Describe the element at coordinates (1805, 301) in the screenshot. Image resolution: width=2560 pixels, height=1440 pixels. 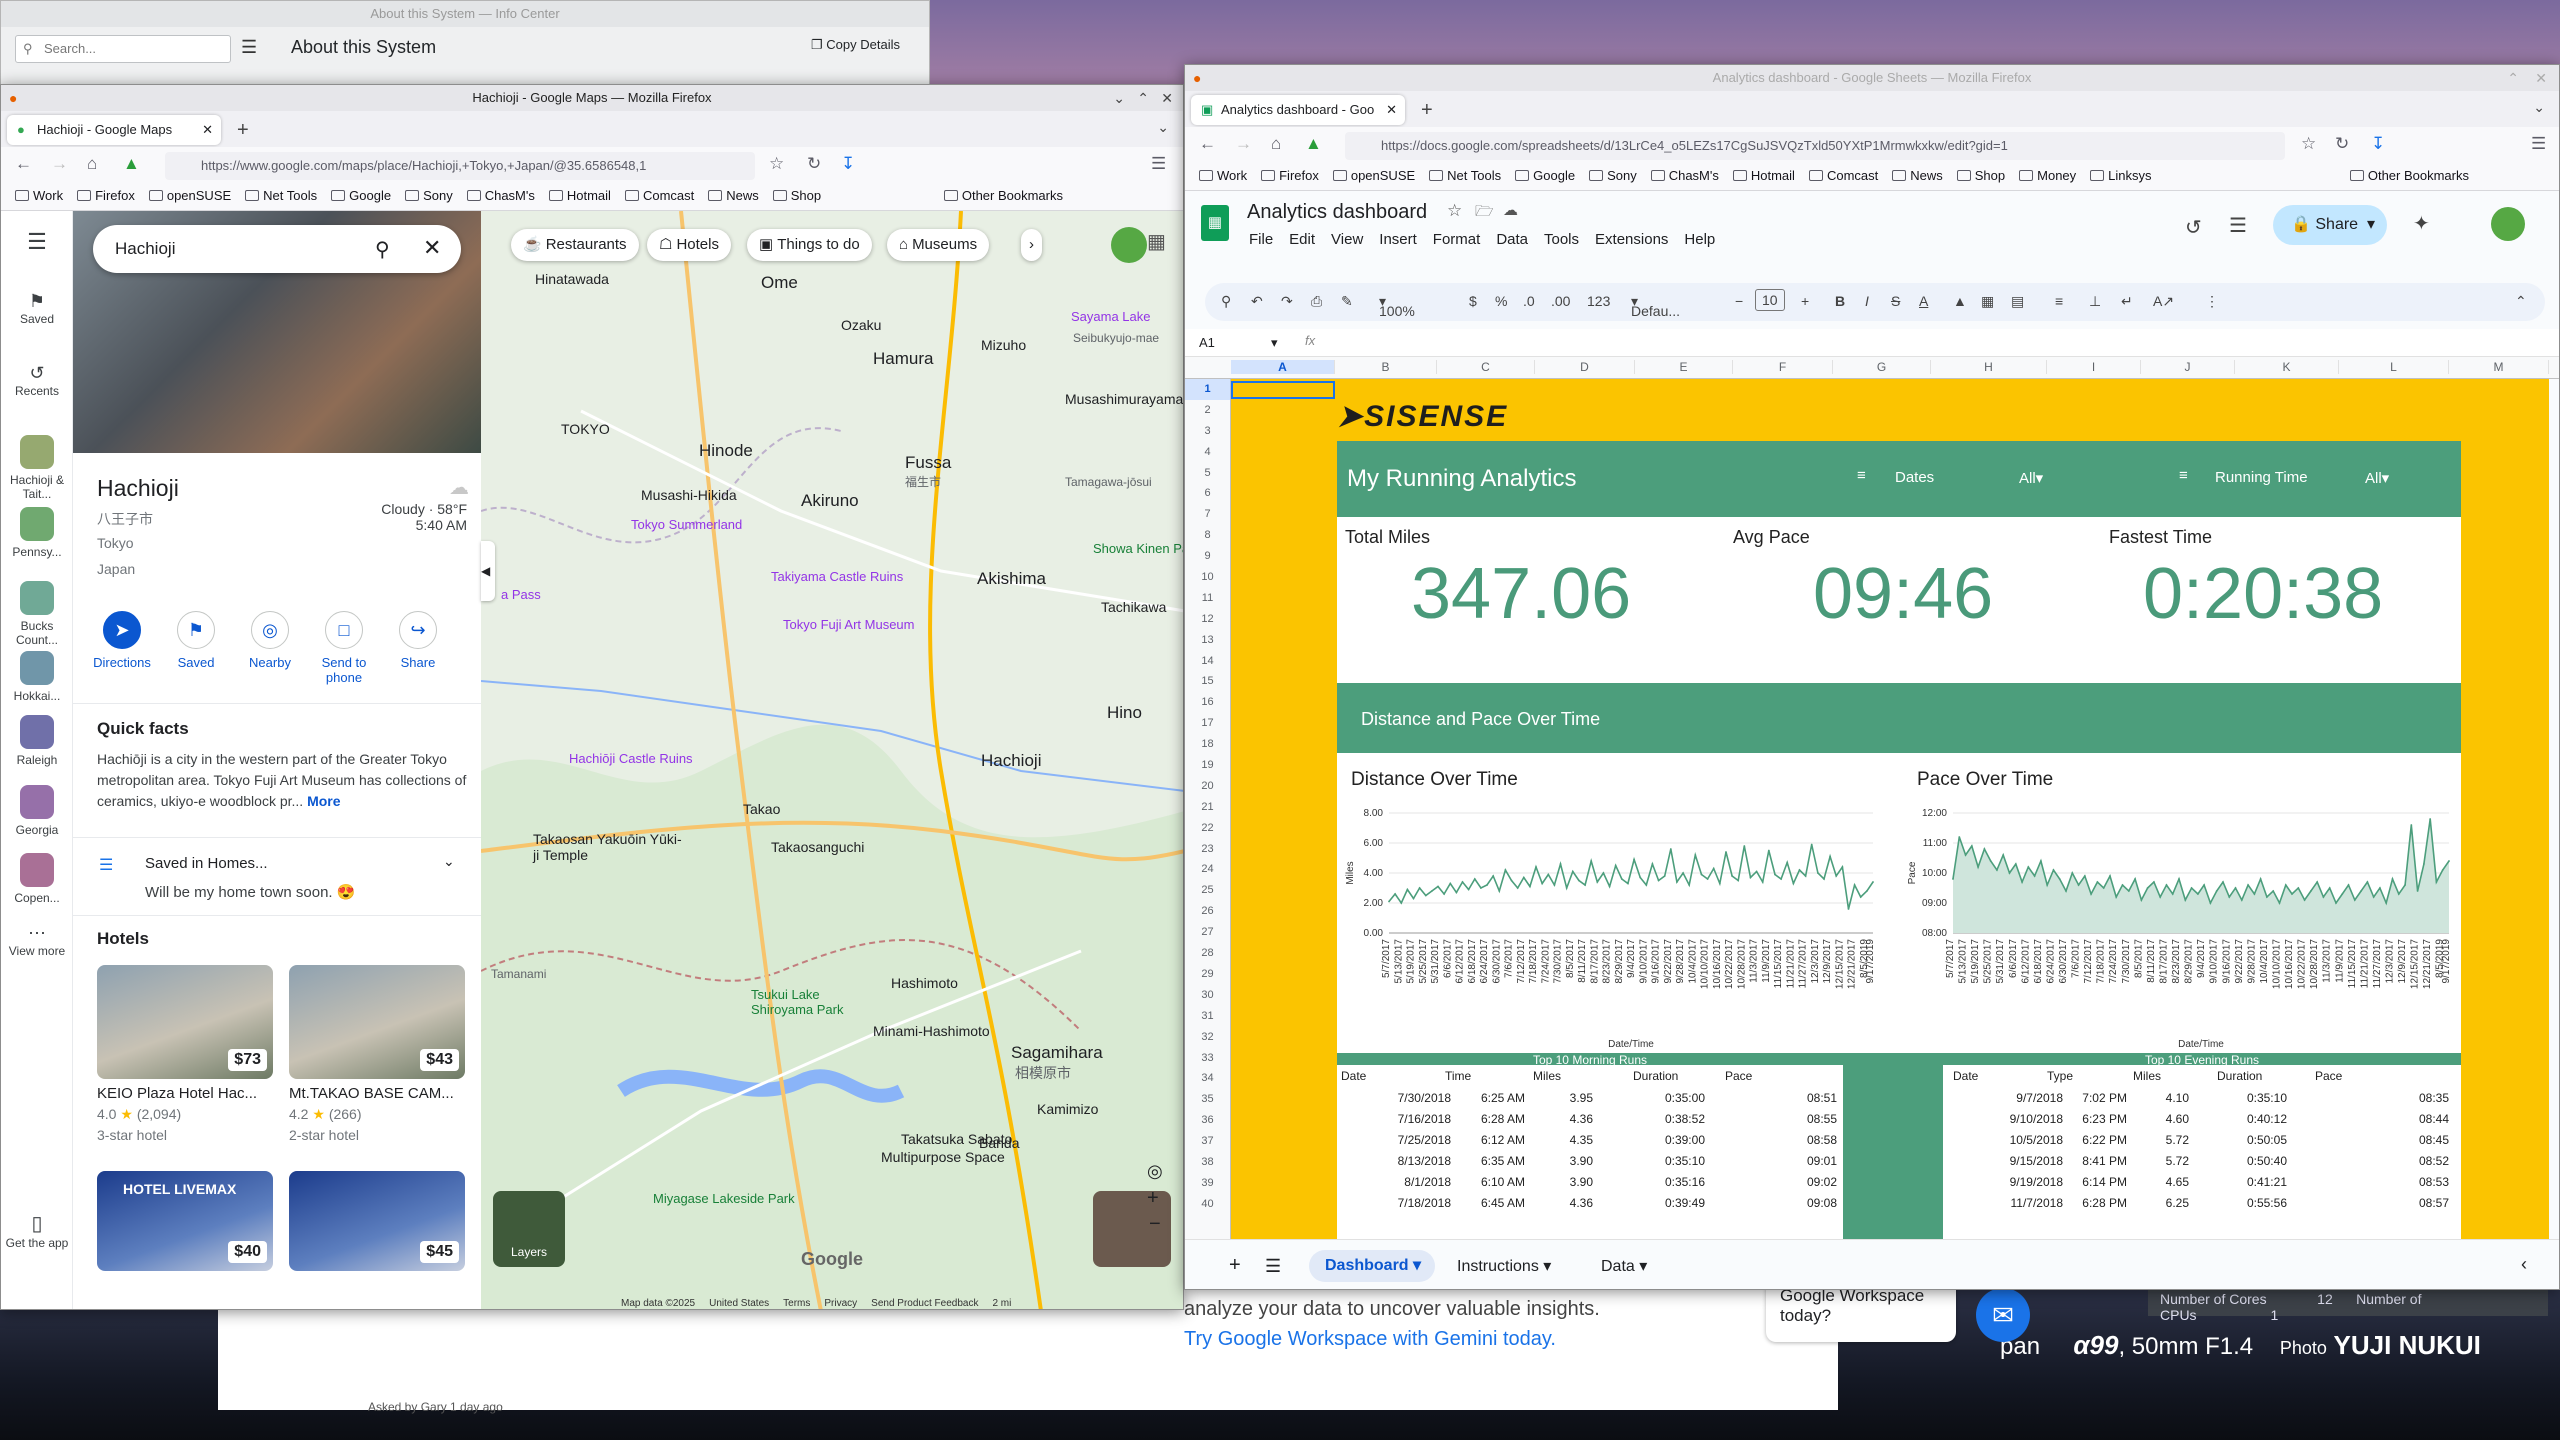
I see `font-size-increase: +` at that location.